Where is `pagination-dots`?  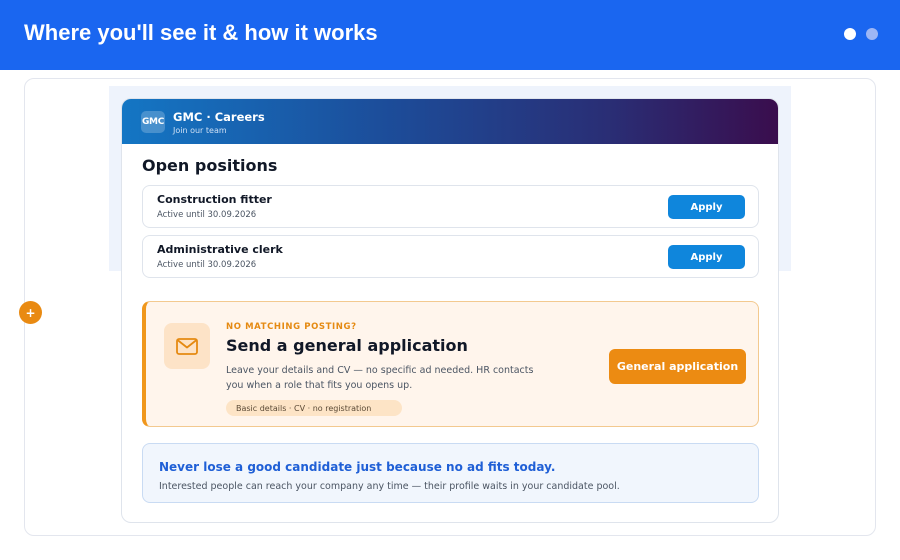
pagination-dots is located at coordinates (861, 34).